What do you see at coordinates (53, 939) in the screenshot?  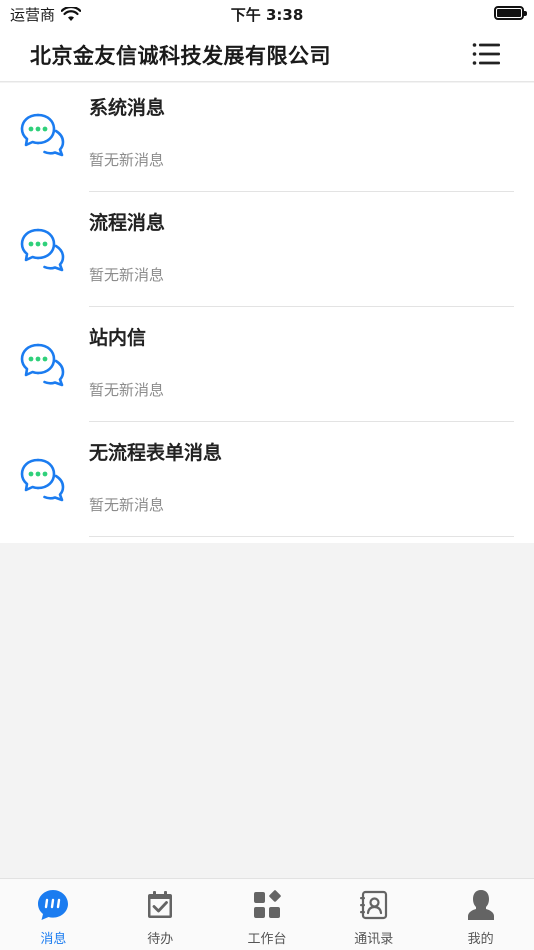 I see `tab-label: 消息` at bounding box center [53, 939].